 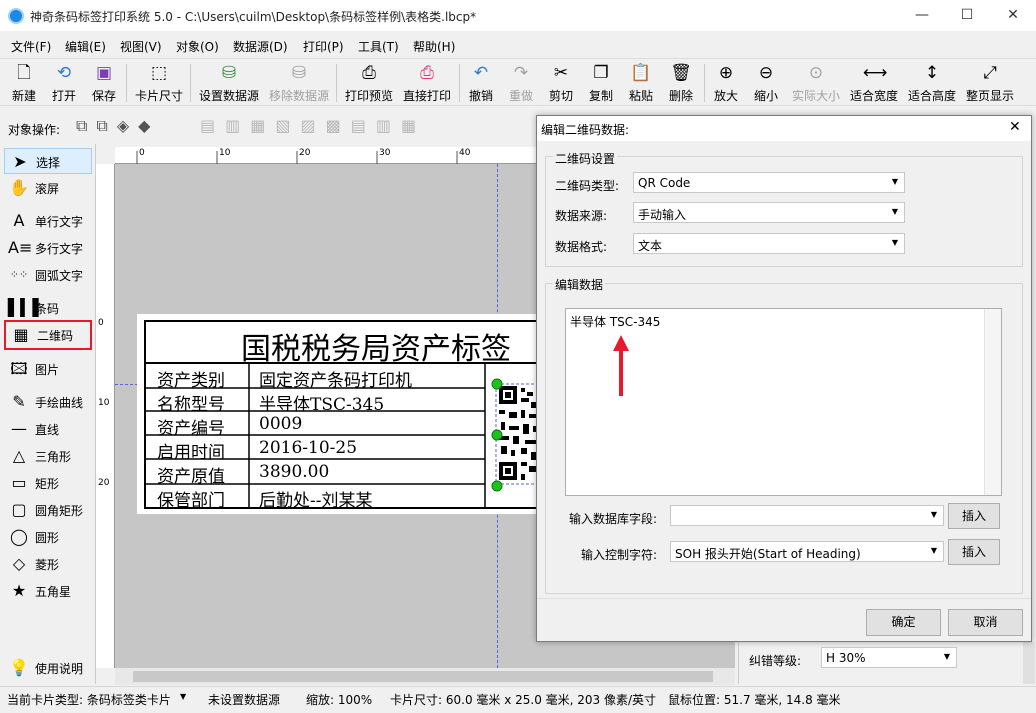 I want to click on tool-barcode: ▌▍▌ 条码, so click(x=48, y=308).